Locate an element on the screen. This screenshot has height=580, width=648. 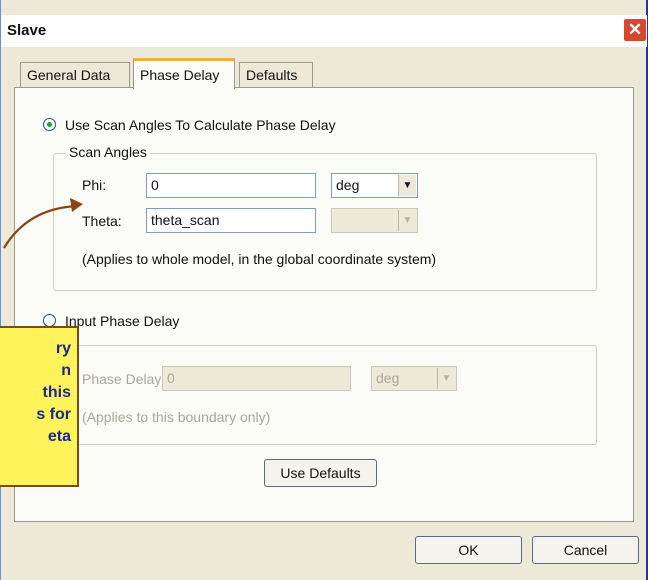
callout-line: ry is located at coordinates (63, 348).